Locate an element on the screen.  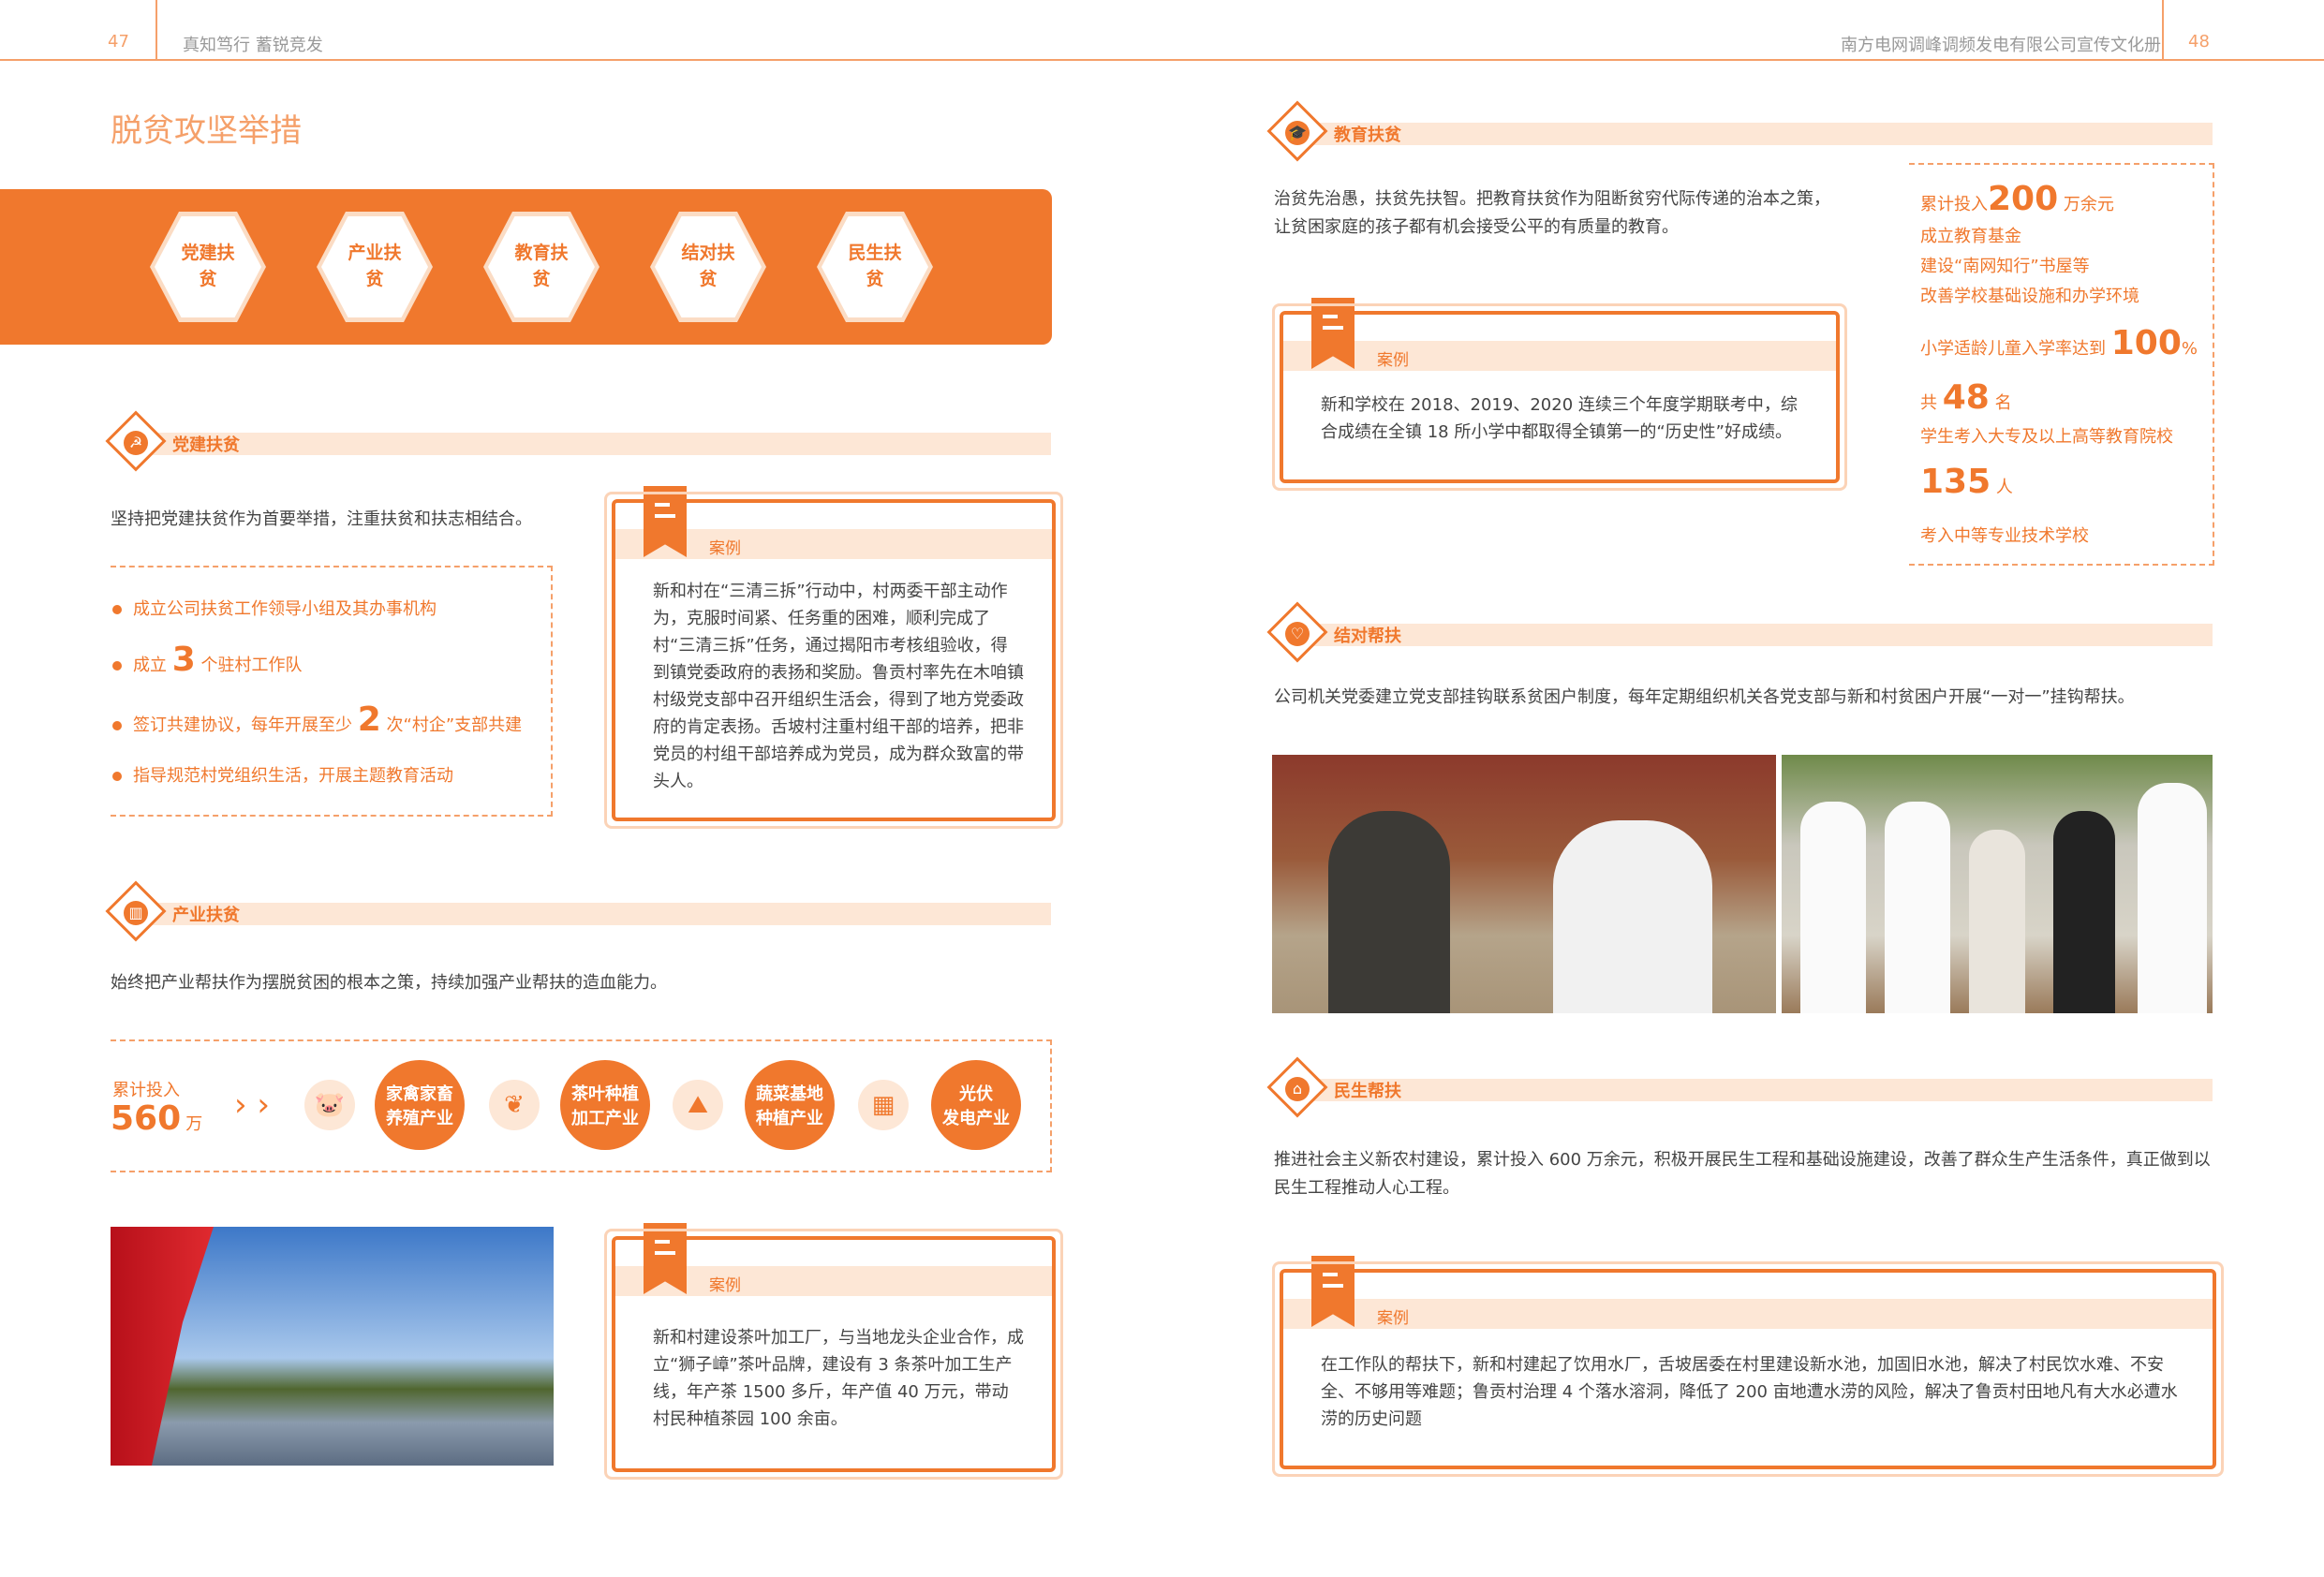
measure-label: 教育扶贫 is located at coordinates (542, 266).